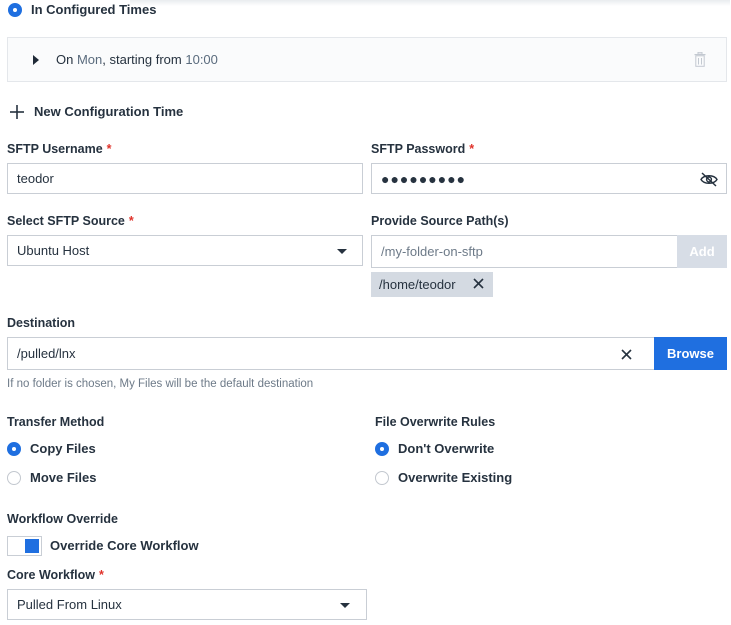 This screenshot has height=625, width=731. I want to click on transfer-method-label: Transfer Method, so click(56, 422).